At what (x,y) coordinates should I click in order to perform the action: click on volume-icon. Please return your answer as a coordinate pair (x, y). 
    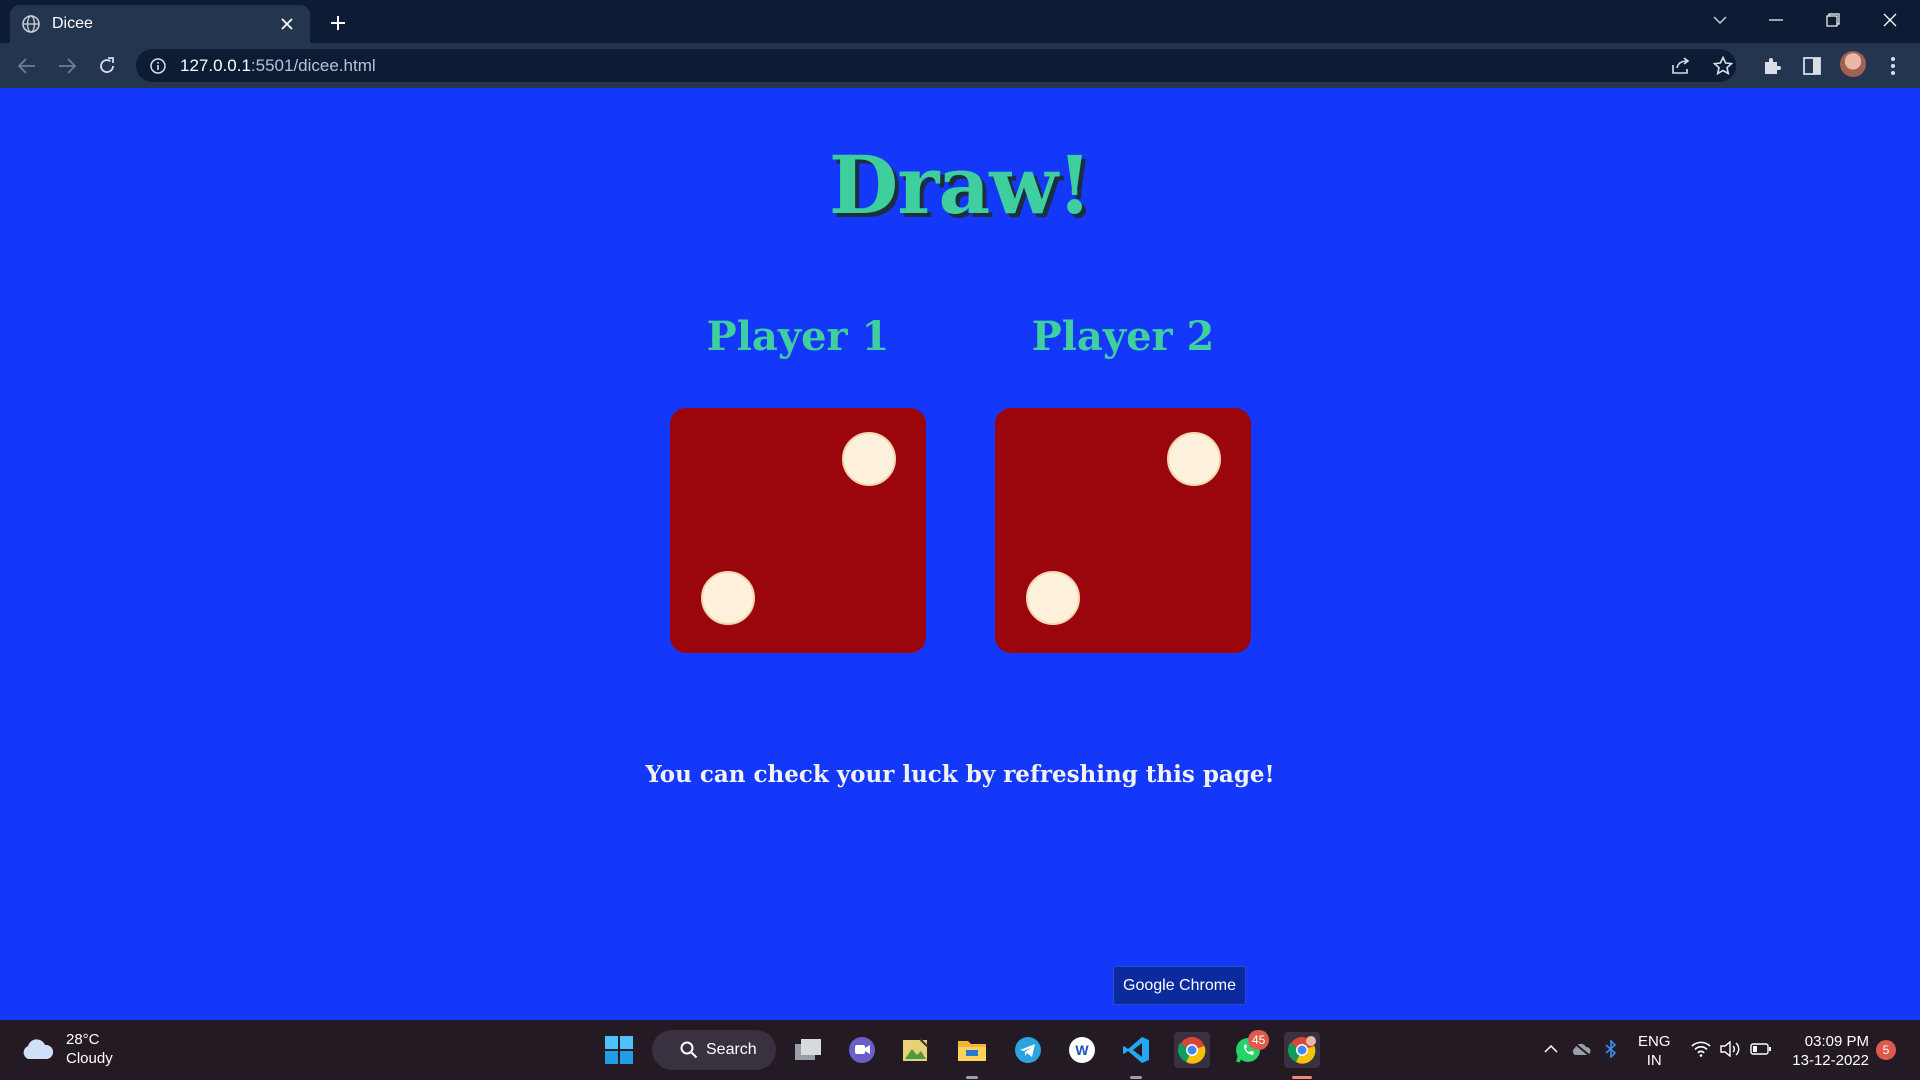
    Looking at the image, I should click on (1731, 1049).